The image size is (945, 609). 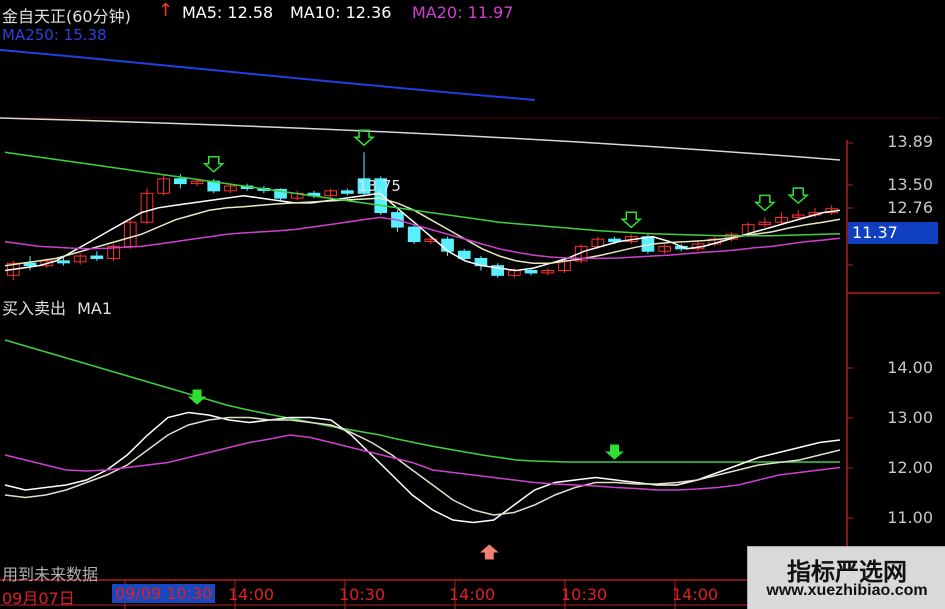 What do you see at coordinates (910, 417) in the screenshot?
I see `indicator-axis-label-13: 13.00` at bounding box center [910, 417].